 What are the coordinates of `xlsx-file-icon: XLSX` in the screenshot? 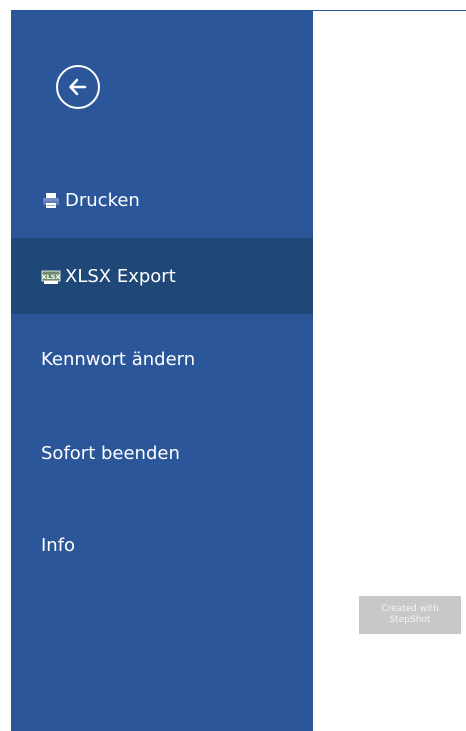 It's located at (51, 277).